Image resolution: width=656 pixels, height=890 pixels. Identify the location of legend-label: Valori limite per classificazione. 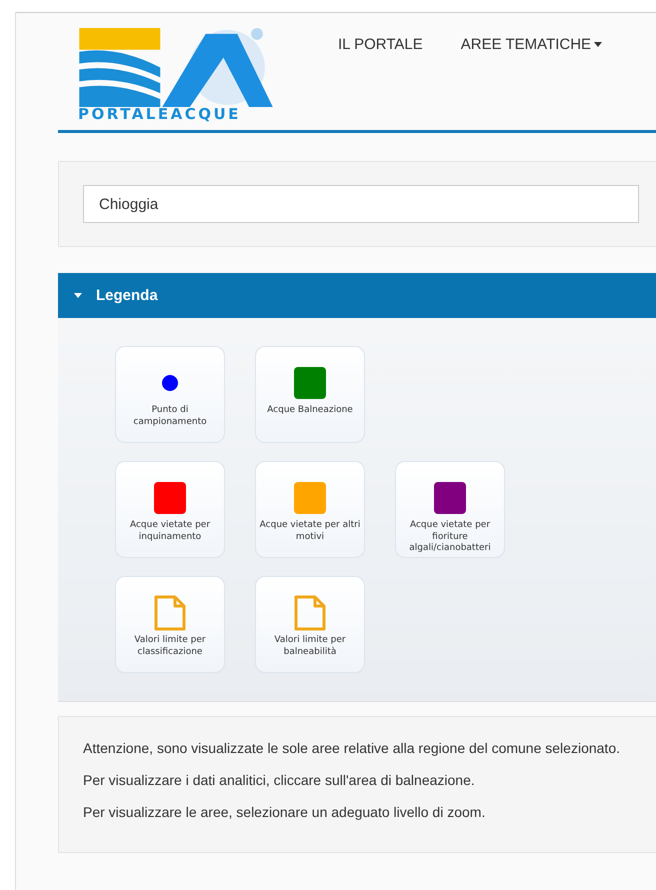
(170, 646).